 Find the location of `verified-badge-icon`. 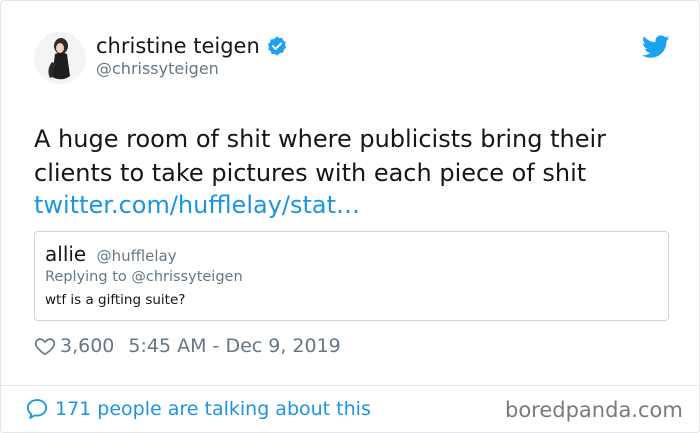

verified-badge-icon is located at coordinates (276, 46).